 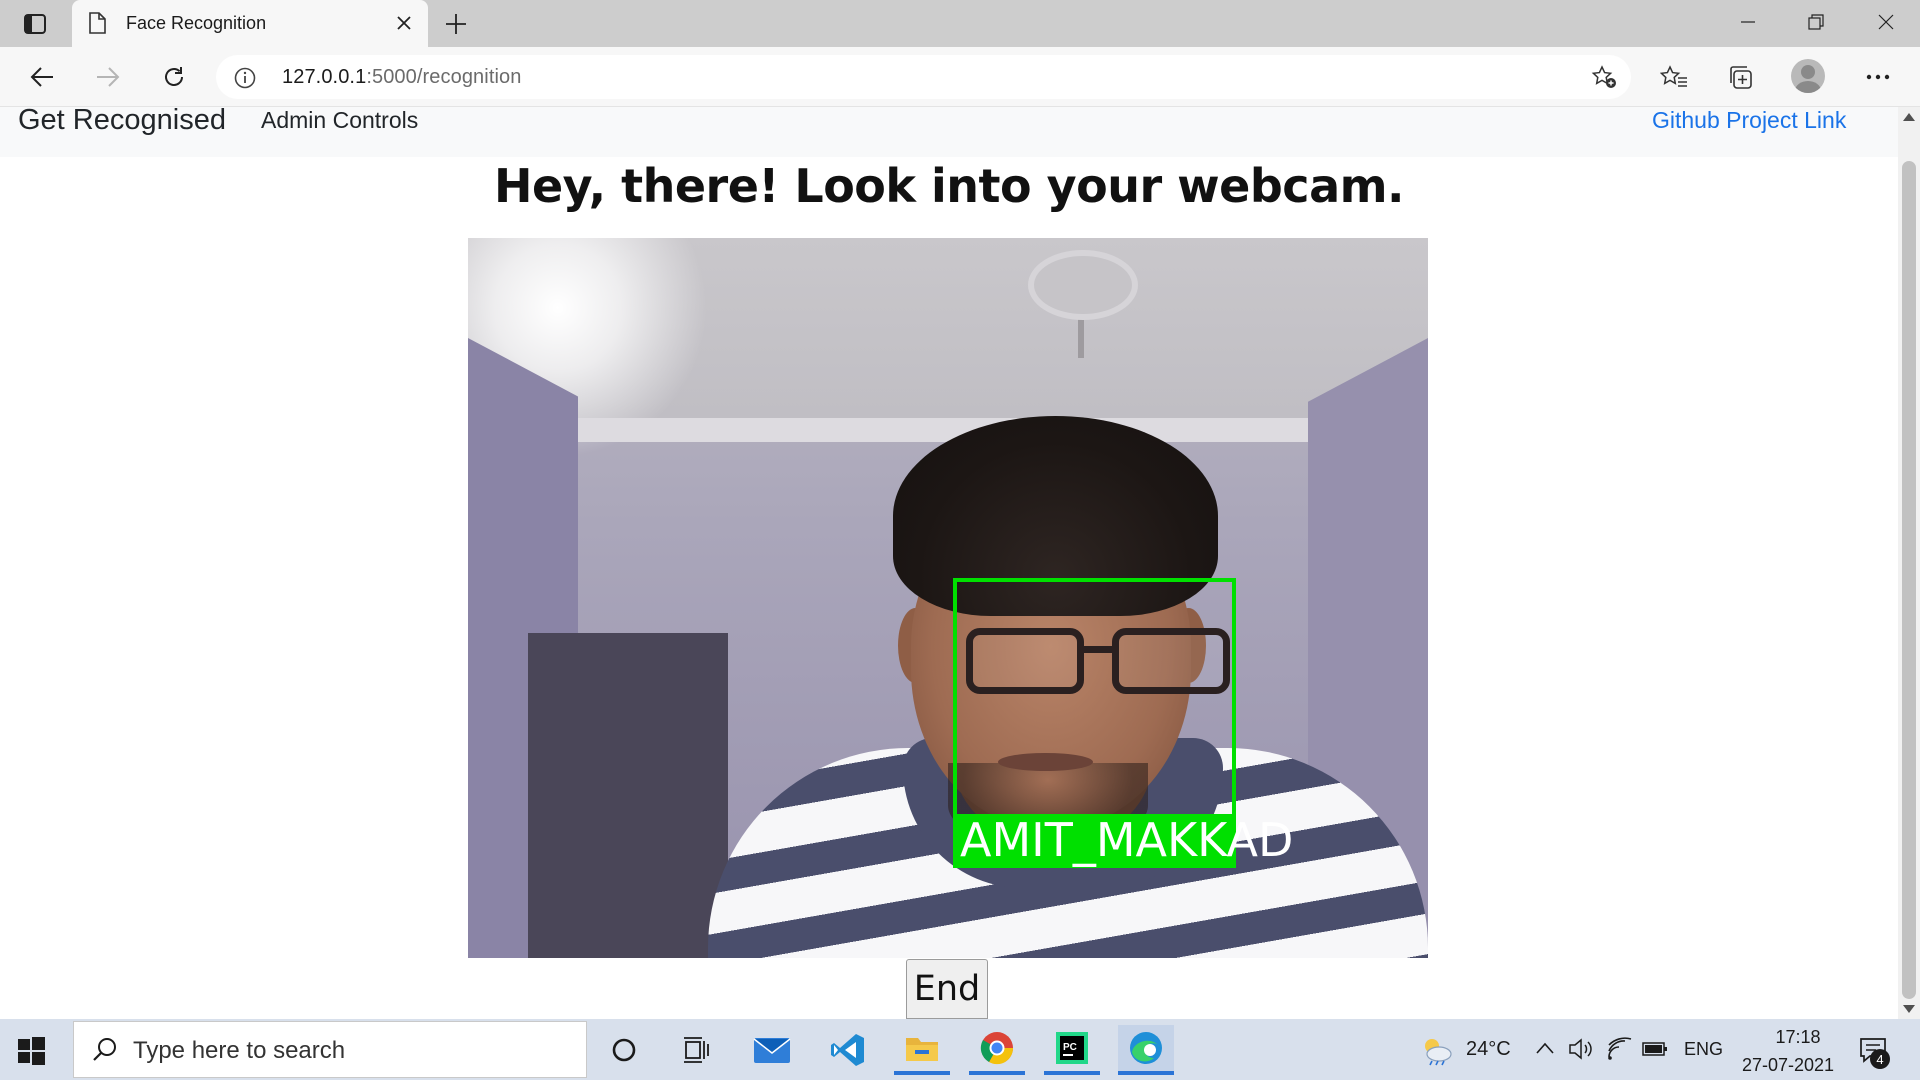 I want to click on navbar-brand-link: Get Recognised, so click(x=122, y=122).